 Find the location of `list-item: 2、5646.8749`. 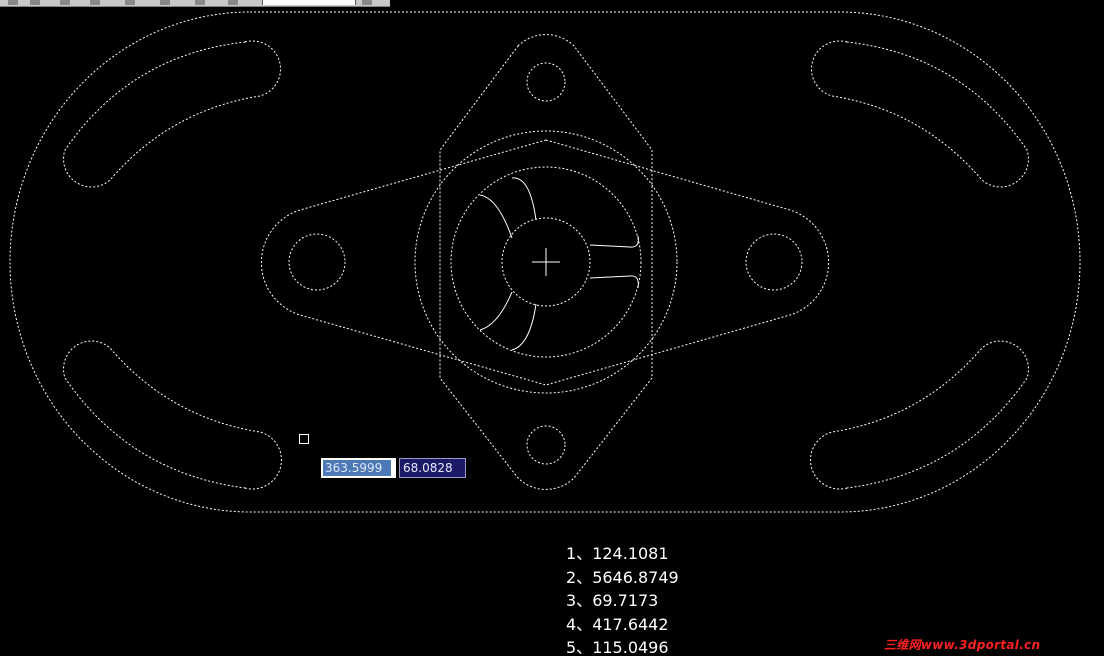

list-item: 2、5646.8749 is located at coordinates (622, 578).